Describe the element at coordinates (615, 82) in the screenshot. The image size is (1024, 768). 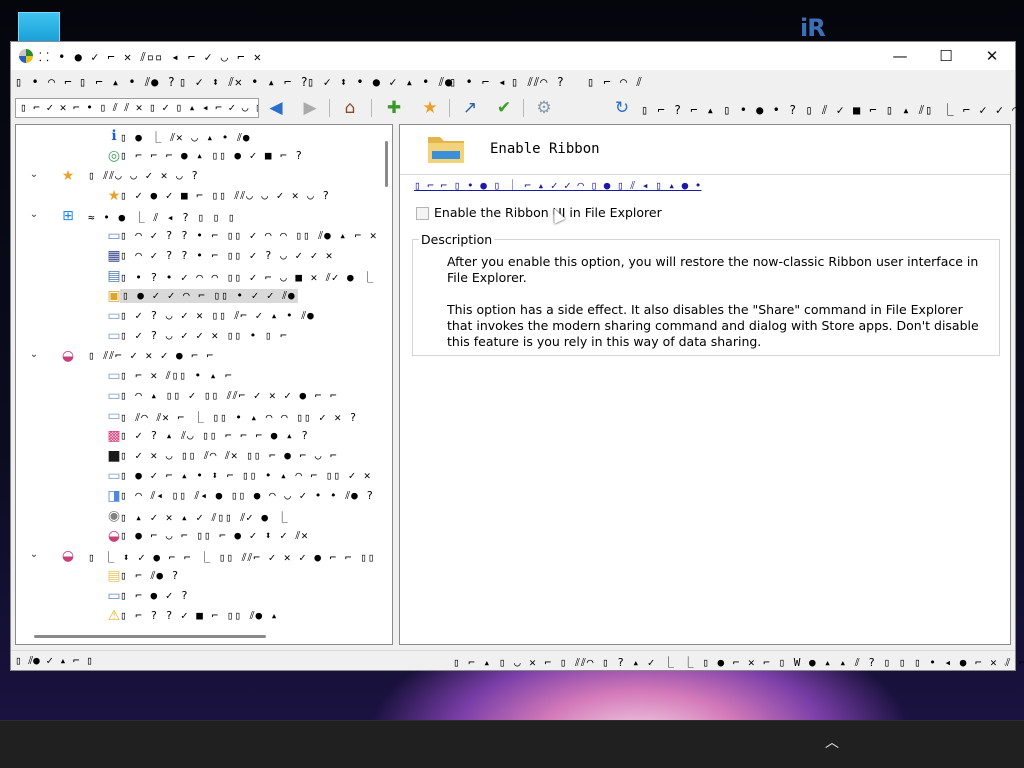
I see `menu-item-help: ▯ ⌐ ◠ ⫽` at that location.